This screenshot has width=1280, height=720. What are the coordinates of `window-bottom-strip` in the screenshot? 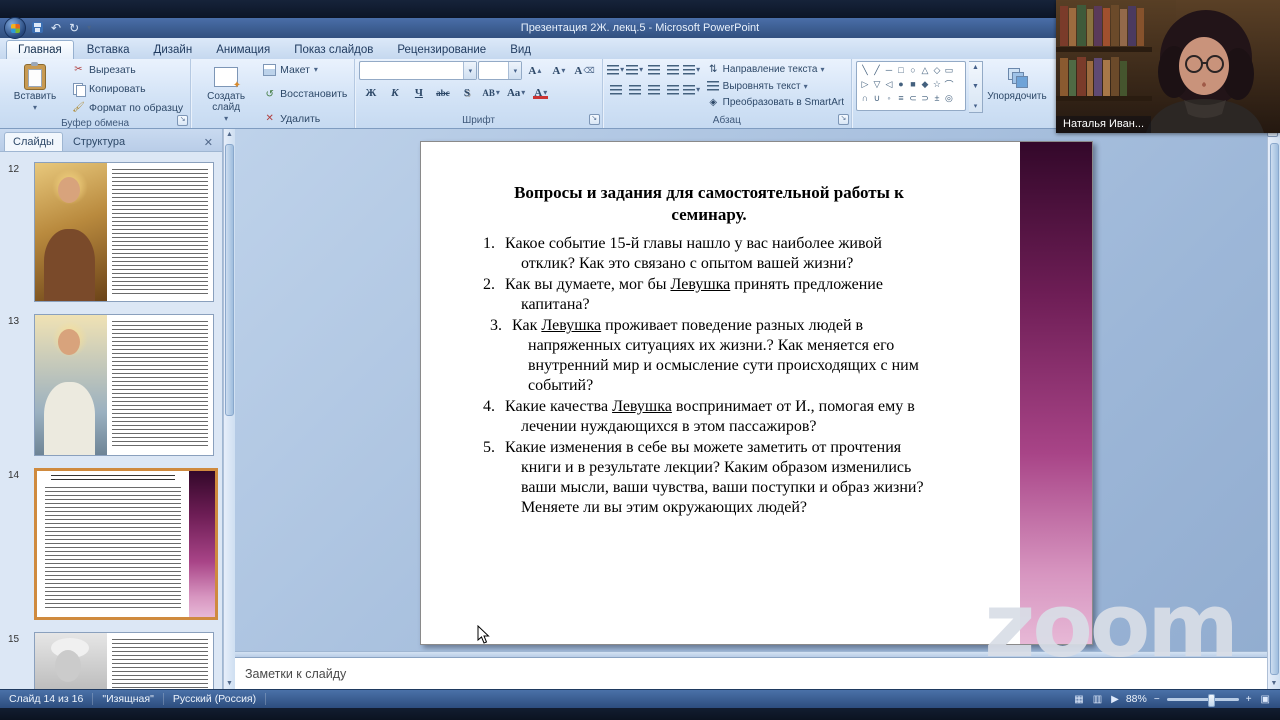 It's located at (640, 714).